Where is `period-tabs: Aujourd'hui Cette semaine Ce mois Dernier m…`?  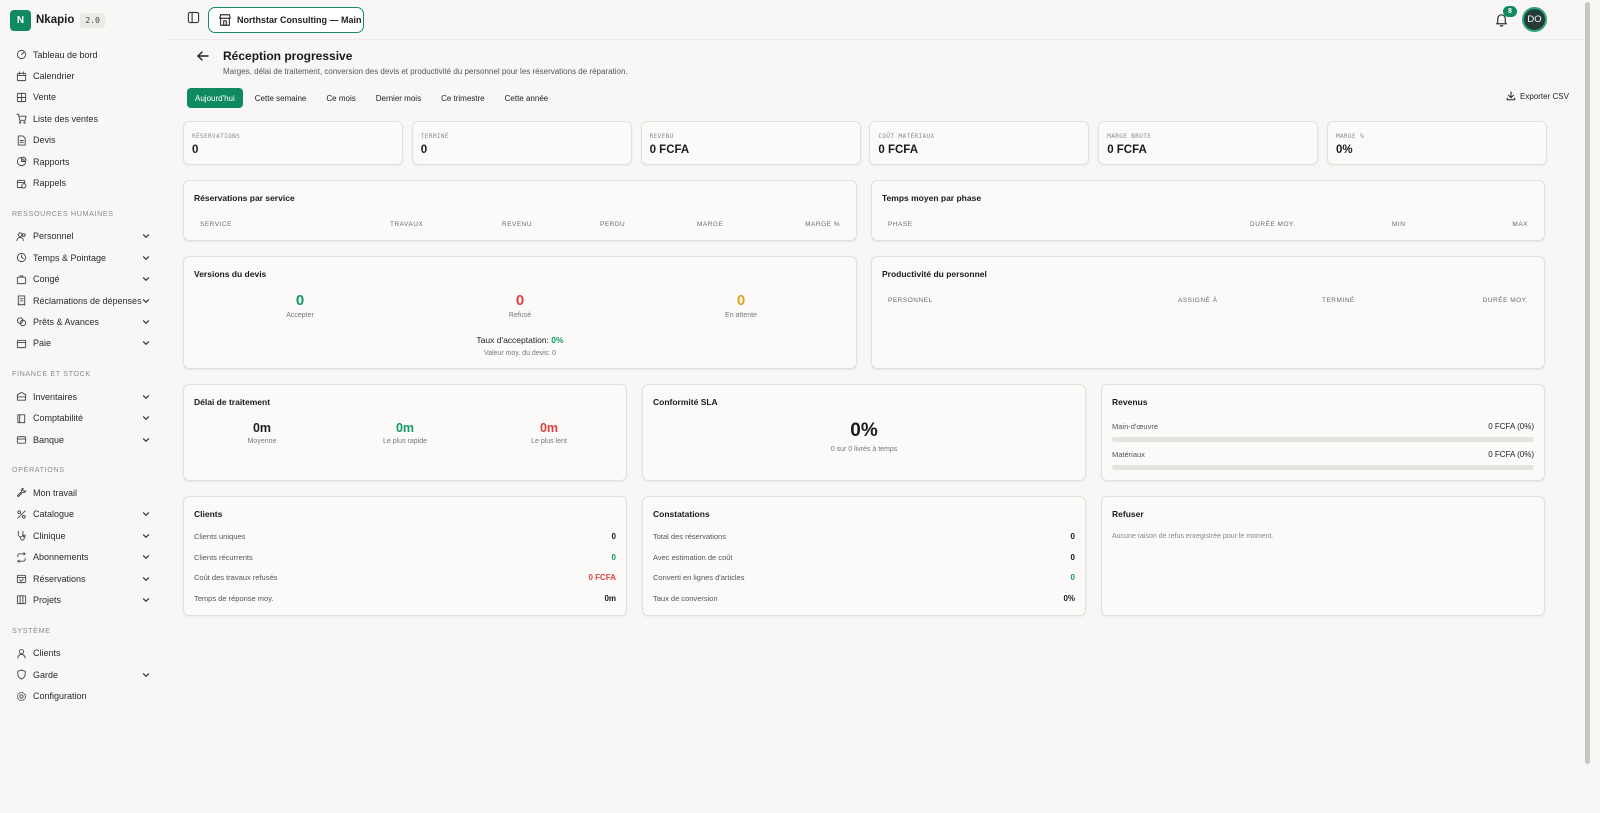
period-tabs: Aujourd'hui Cette semaine Ce mois Dernier m… is located at coordinates (373, 98).